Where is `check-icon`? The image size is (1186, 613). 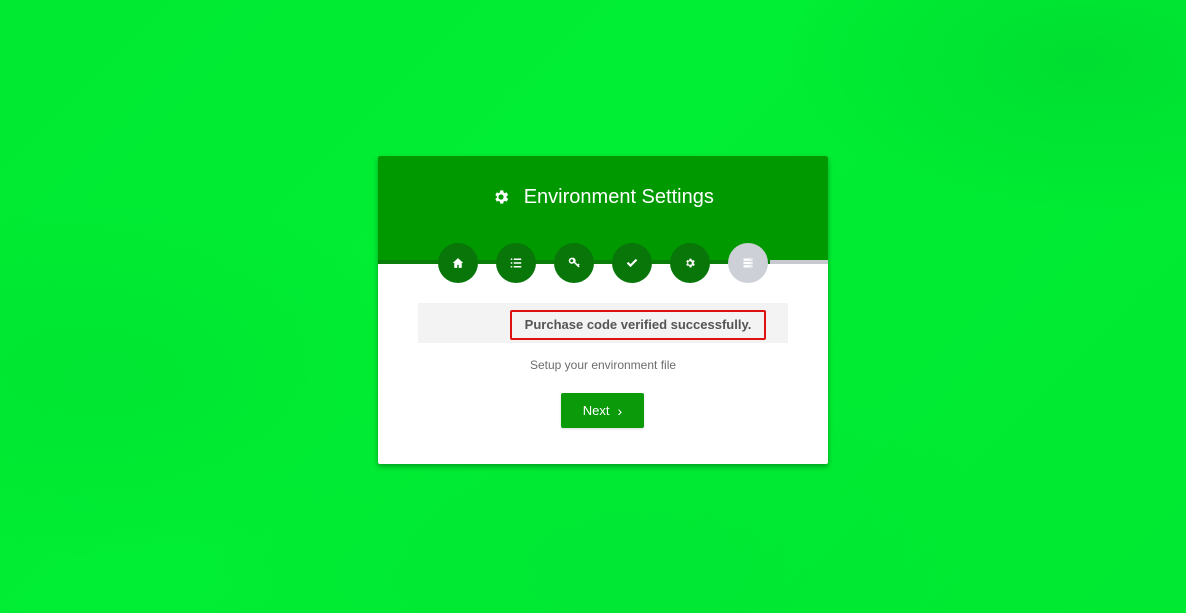
check-icon is located at coordinates (632, 263).